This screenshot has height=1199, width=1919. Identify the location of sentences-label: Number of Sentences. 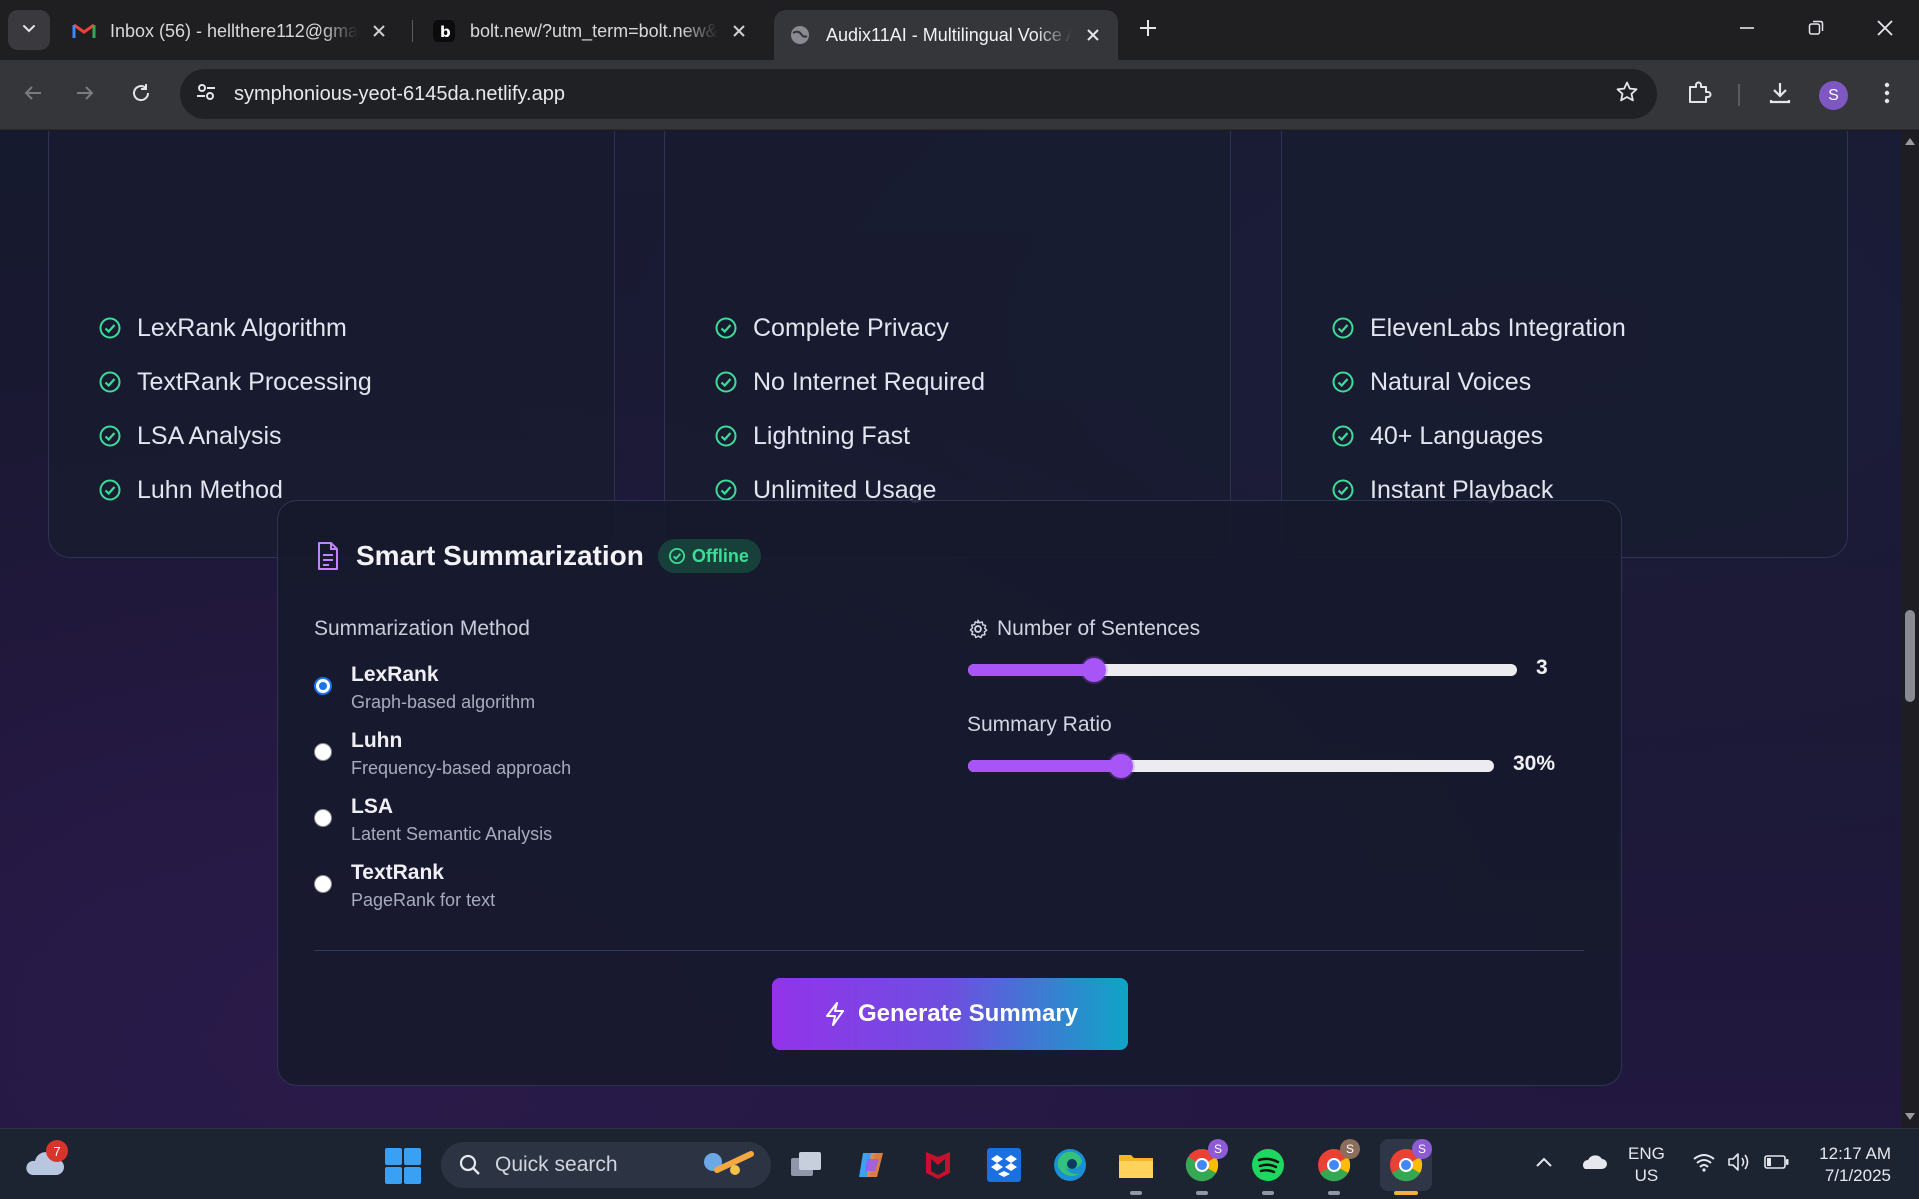
(1083, 629).